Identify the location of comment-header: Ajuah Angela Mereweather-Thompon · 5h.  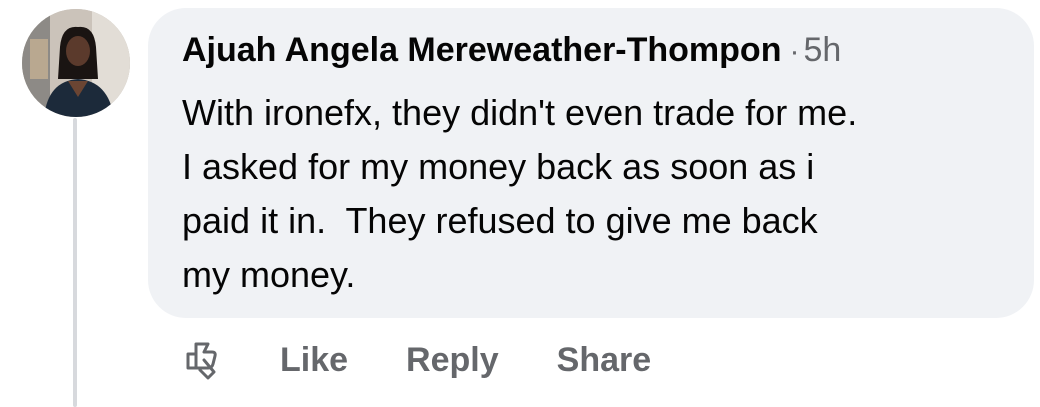
(511, 51).